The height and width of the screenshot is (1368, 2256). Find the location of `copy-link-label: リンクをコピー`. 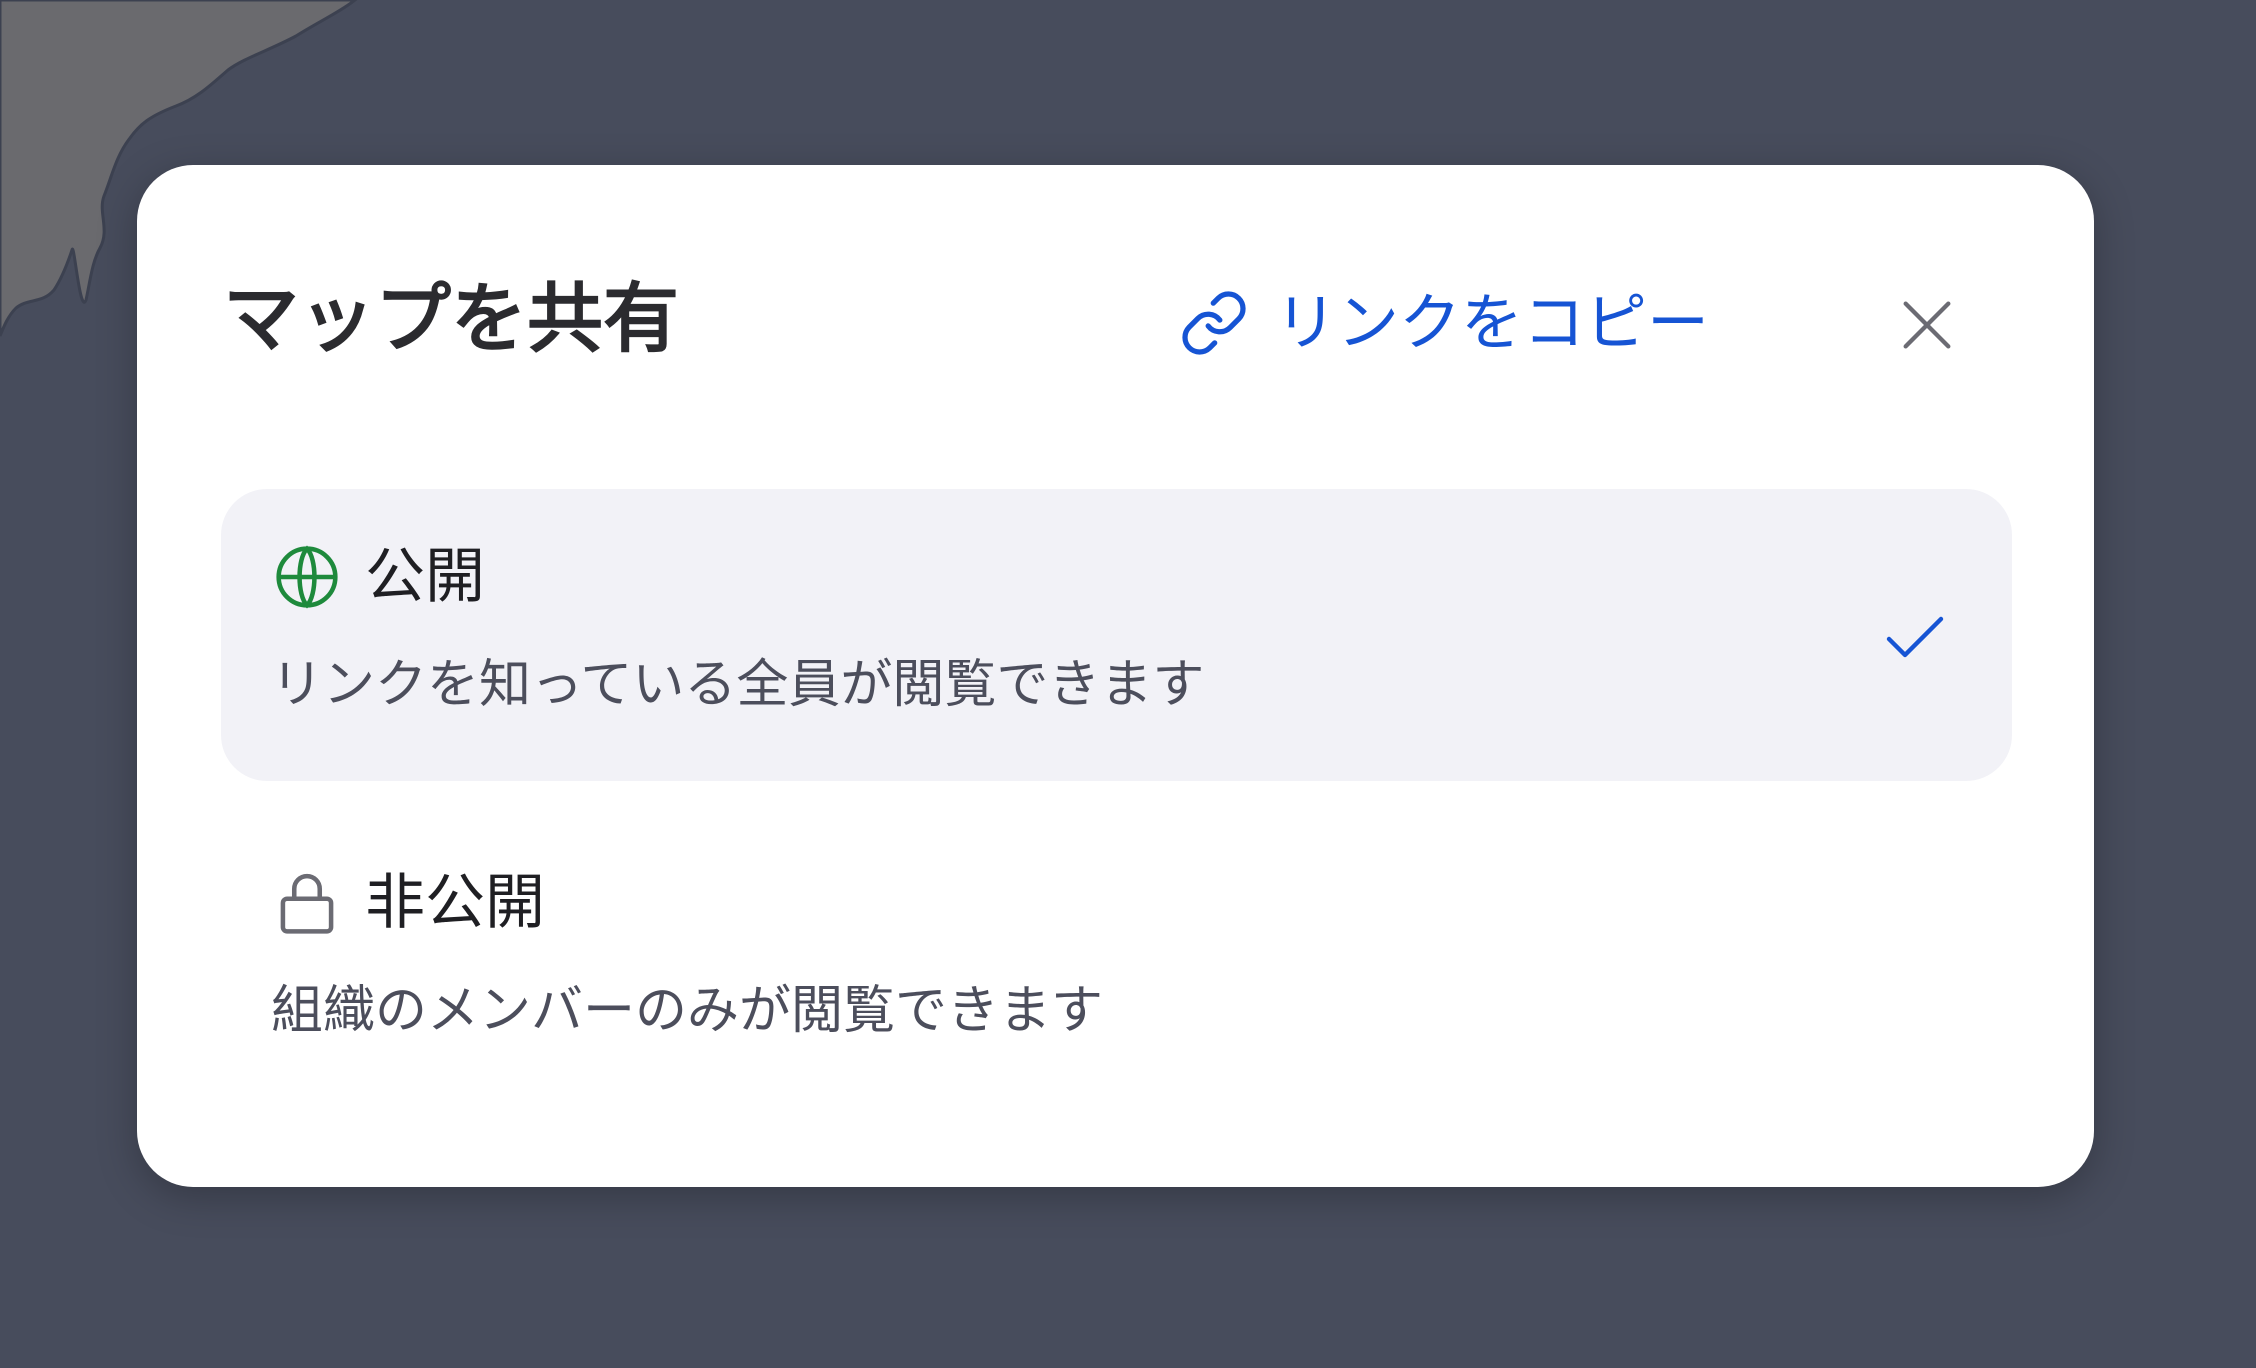

copy-link-label: リンクをコピー is located at coordinates (1492, 322).